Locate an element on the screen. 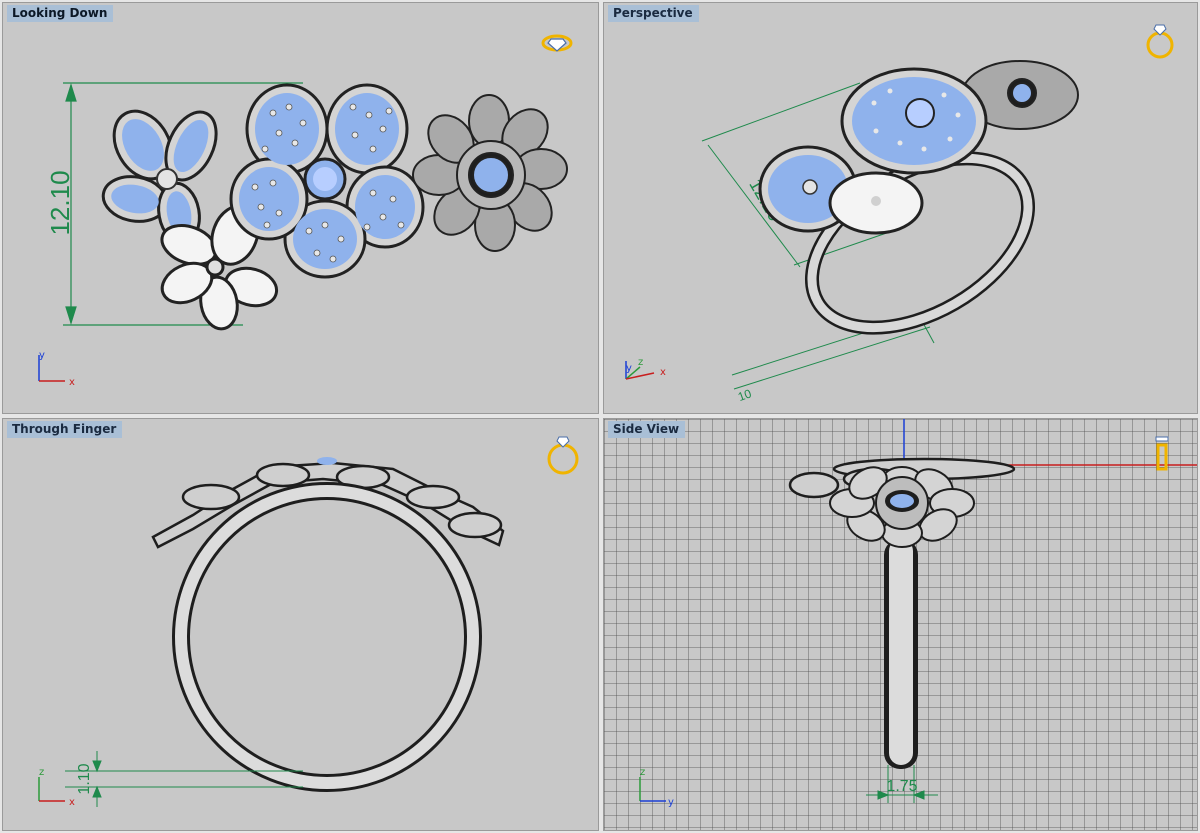 This screenshot has height=833, width=1200. small-blue-flower is located at coordinates (159, 177).